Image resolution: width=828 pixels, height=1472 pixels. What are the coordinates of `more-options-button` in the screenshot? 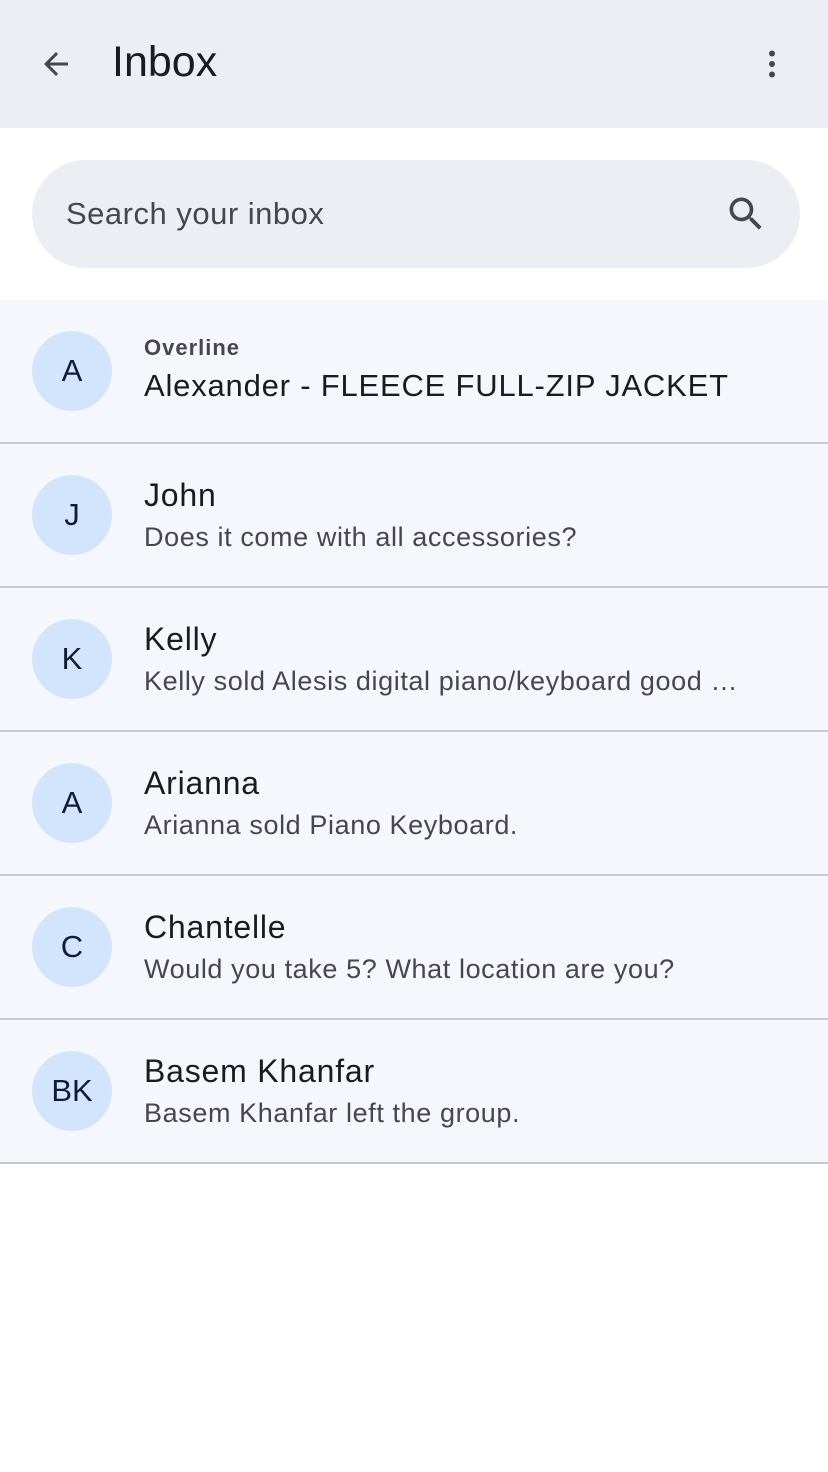 It's located at (772, 64).